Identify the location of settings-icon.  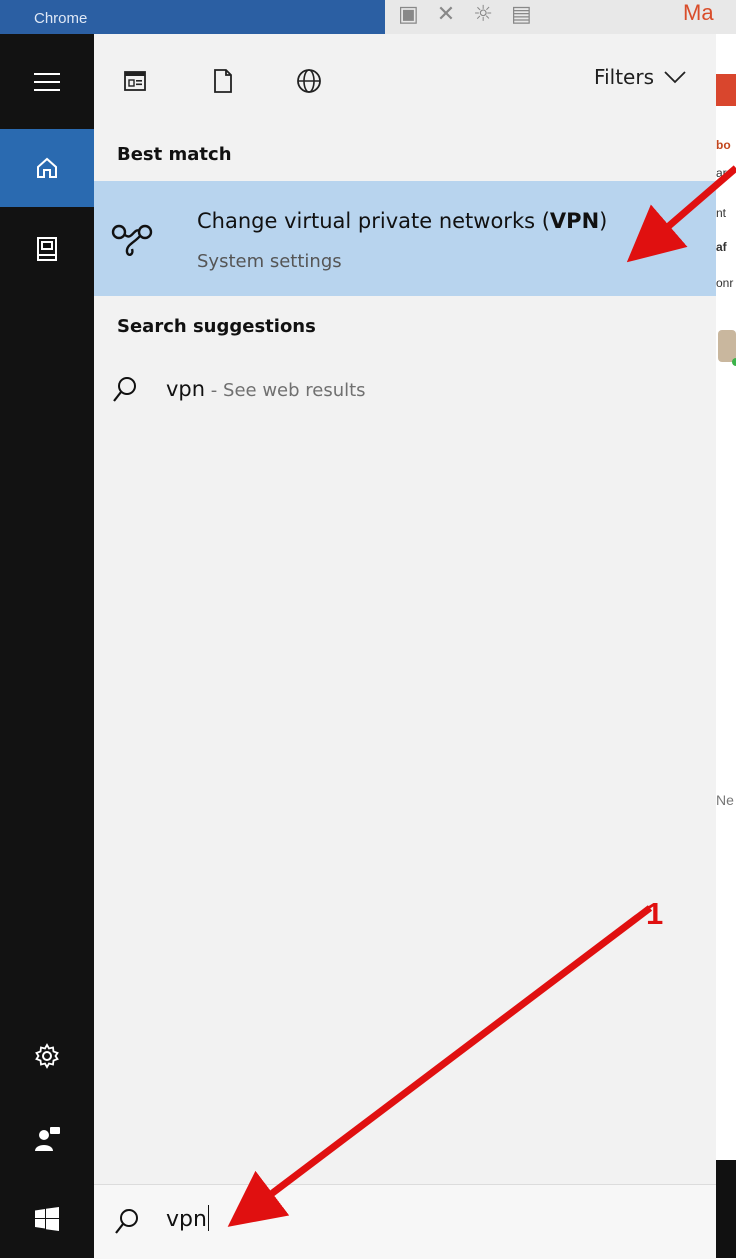
(47, 1056).